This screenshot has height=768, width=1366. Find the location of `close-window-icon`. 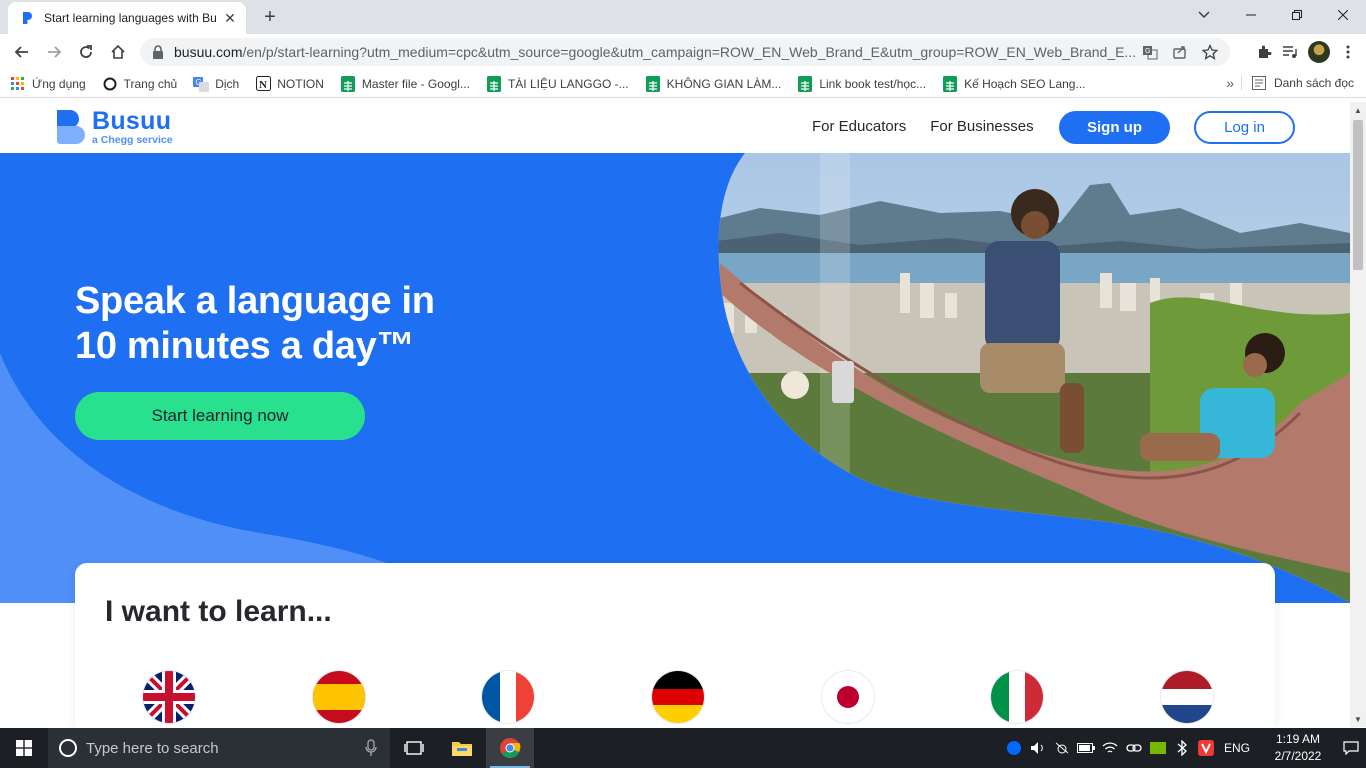

close-window-icon is located at coordinates (1343, 15).